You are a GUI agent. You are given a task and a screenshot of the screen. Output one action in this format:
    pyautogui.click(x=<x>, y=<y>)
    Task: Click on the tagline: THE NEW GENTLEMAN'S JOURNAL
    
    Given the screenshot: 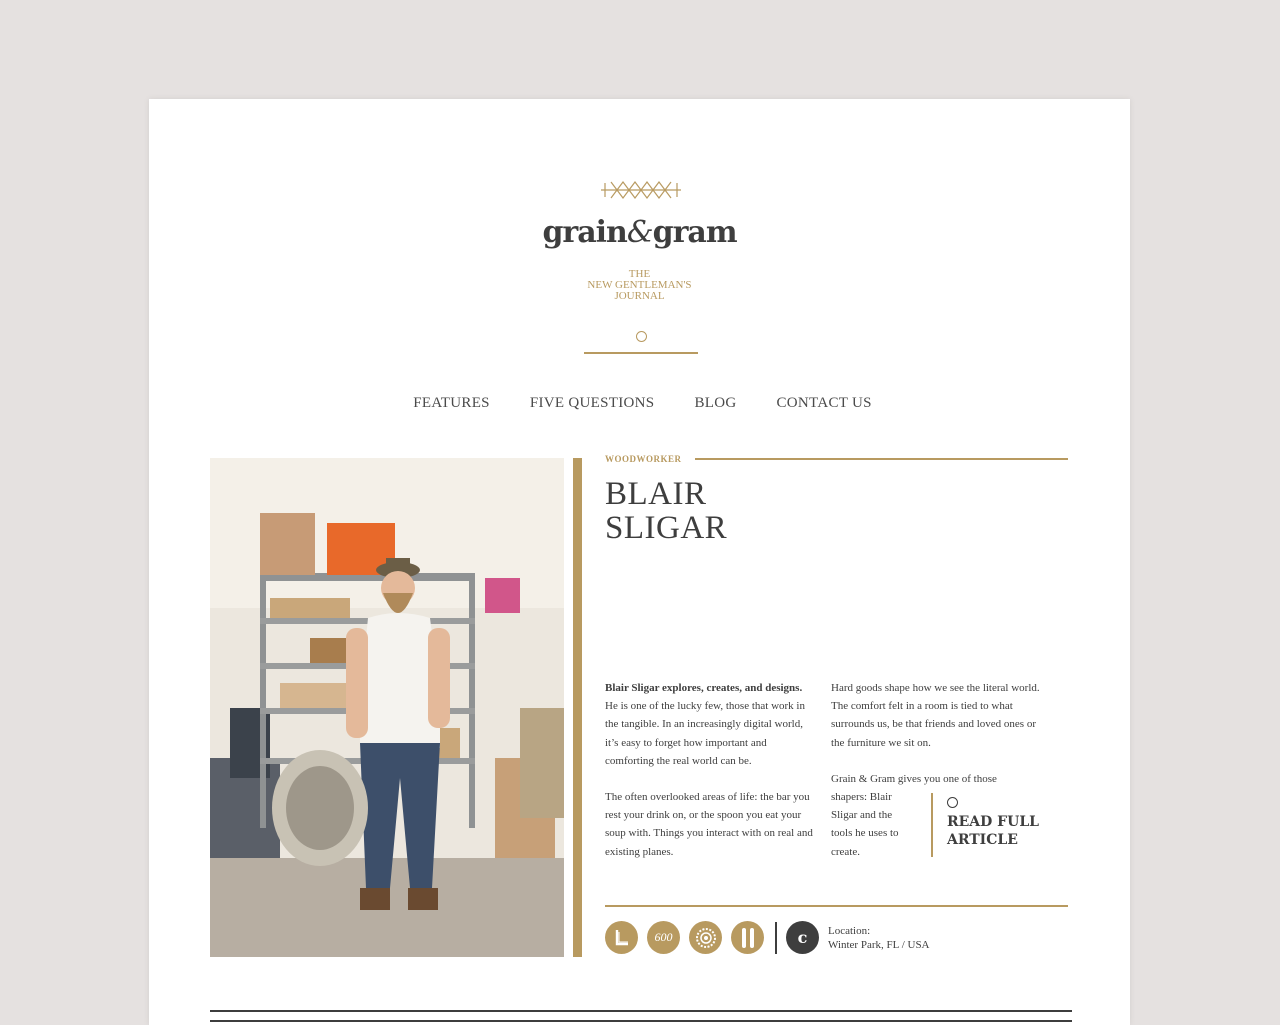 What is the action you would take?
    pyautogui.click(x=639, y=285)
    